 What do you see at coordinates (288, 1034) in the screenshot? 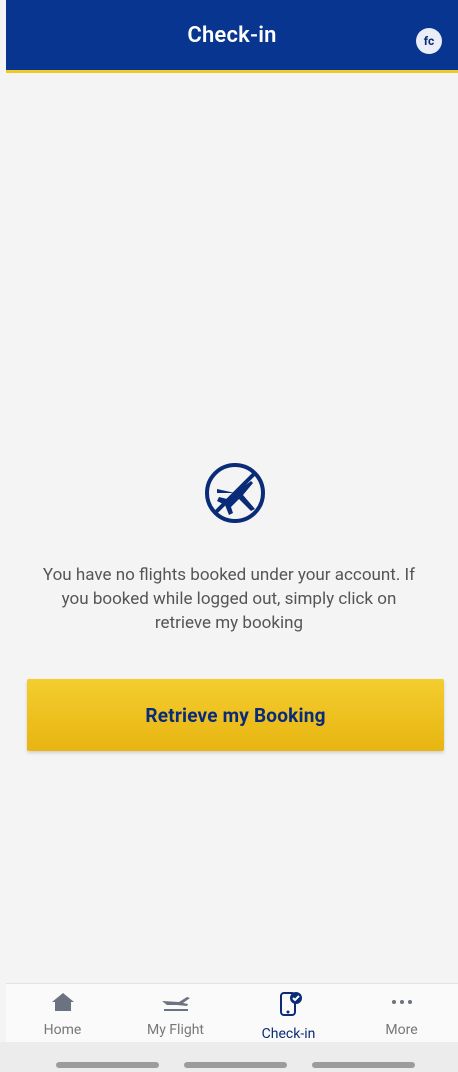
I see `nav-label-check-in: Check-in` at bounding box center [288, 1034].